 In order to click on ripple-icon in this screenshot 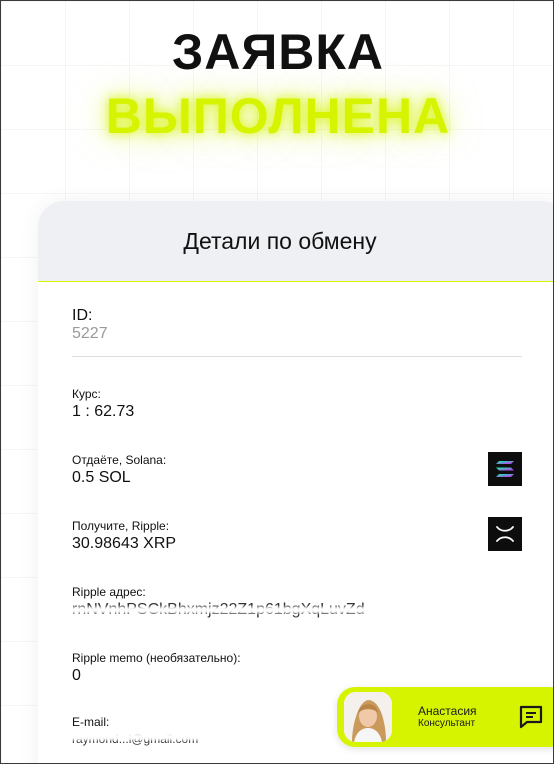, I will do `click(505, 534)`.